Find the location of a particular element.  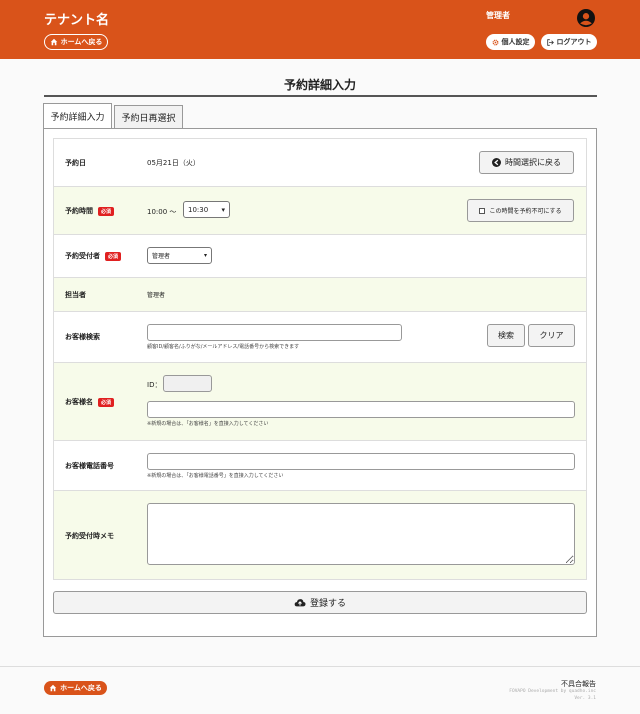

customer-id-label: ID： is located at coordinates (154, 385).